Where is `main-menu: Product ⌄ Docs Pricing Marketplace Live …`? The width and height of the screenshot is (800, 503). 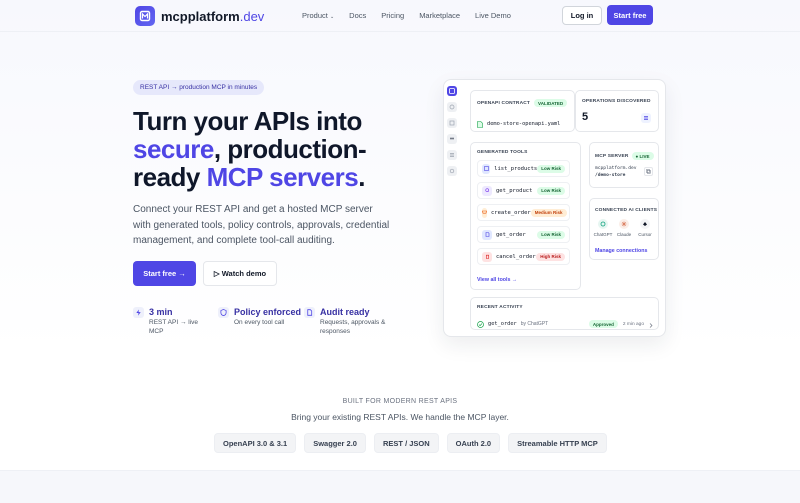 main-menu: Product ⌄ Docs Pricing Marketplace Live … is located at coordinates (406, 15).